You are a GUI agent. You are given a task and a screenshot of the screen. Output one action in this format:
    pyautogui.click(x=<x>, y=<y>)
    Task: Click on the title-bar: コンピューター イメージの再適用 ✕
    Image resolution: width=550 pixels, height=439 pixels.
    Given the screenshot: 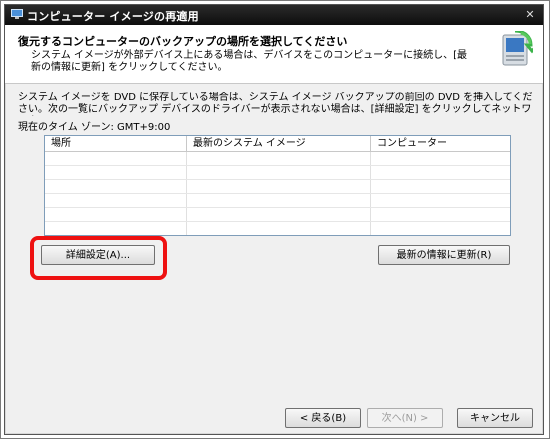 What is the action you would take?
    pyautogui.click(x=274, y=15)
    